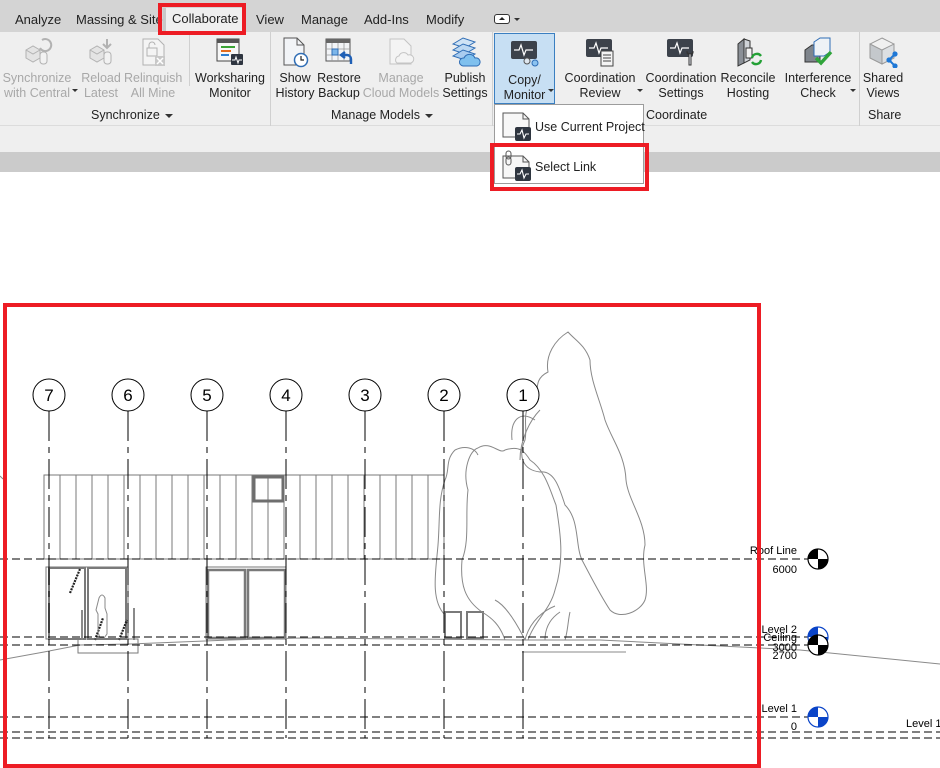 Image resolution: width=940 pixels, height=768 pixels. Describe the element at coordinates (773, 551) in the screenshot. I see `level-name: Roof Line` at that location.